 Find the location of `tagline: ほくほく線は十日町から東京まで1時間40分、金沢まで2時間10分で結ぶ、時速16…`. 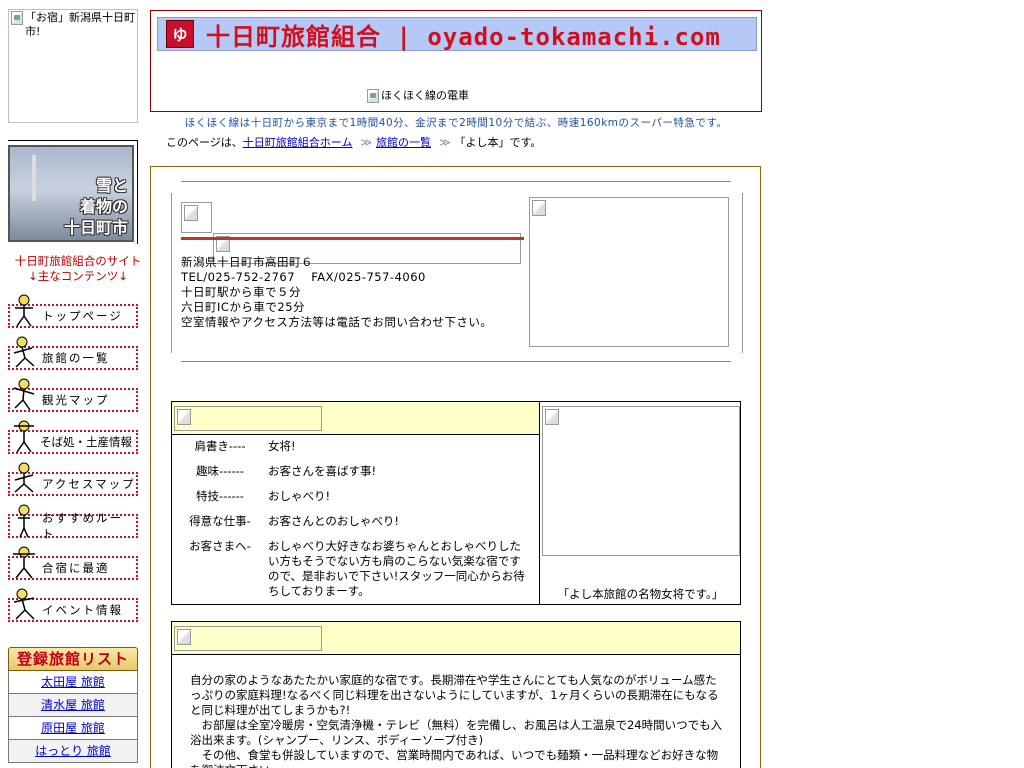

tagline: ほくほく線は十日町から東京まで1時間40分、金沢まで2時間10分で結ぶ、時速16… is located at coordinates (456, 123).